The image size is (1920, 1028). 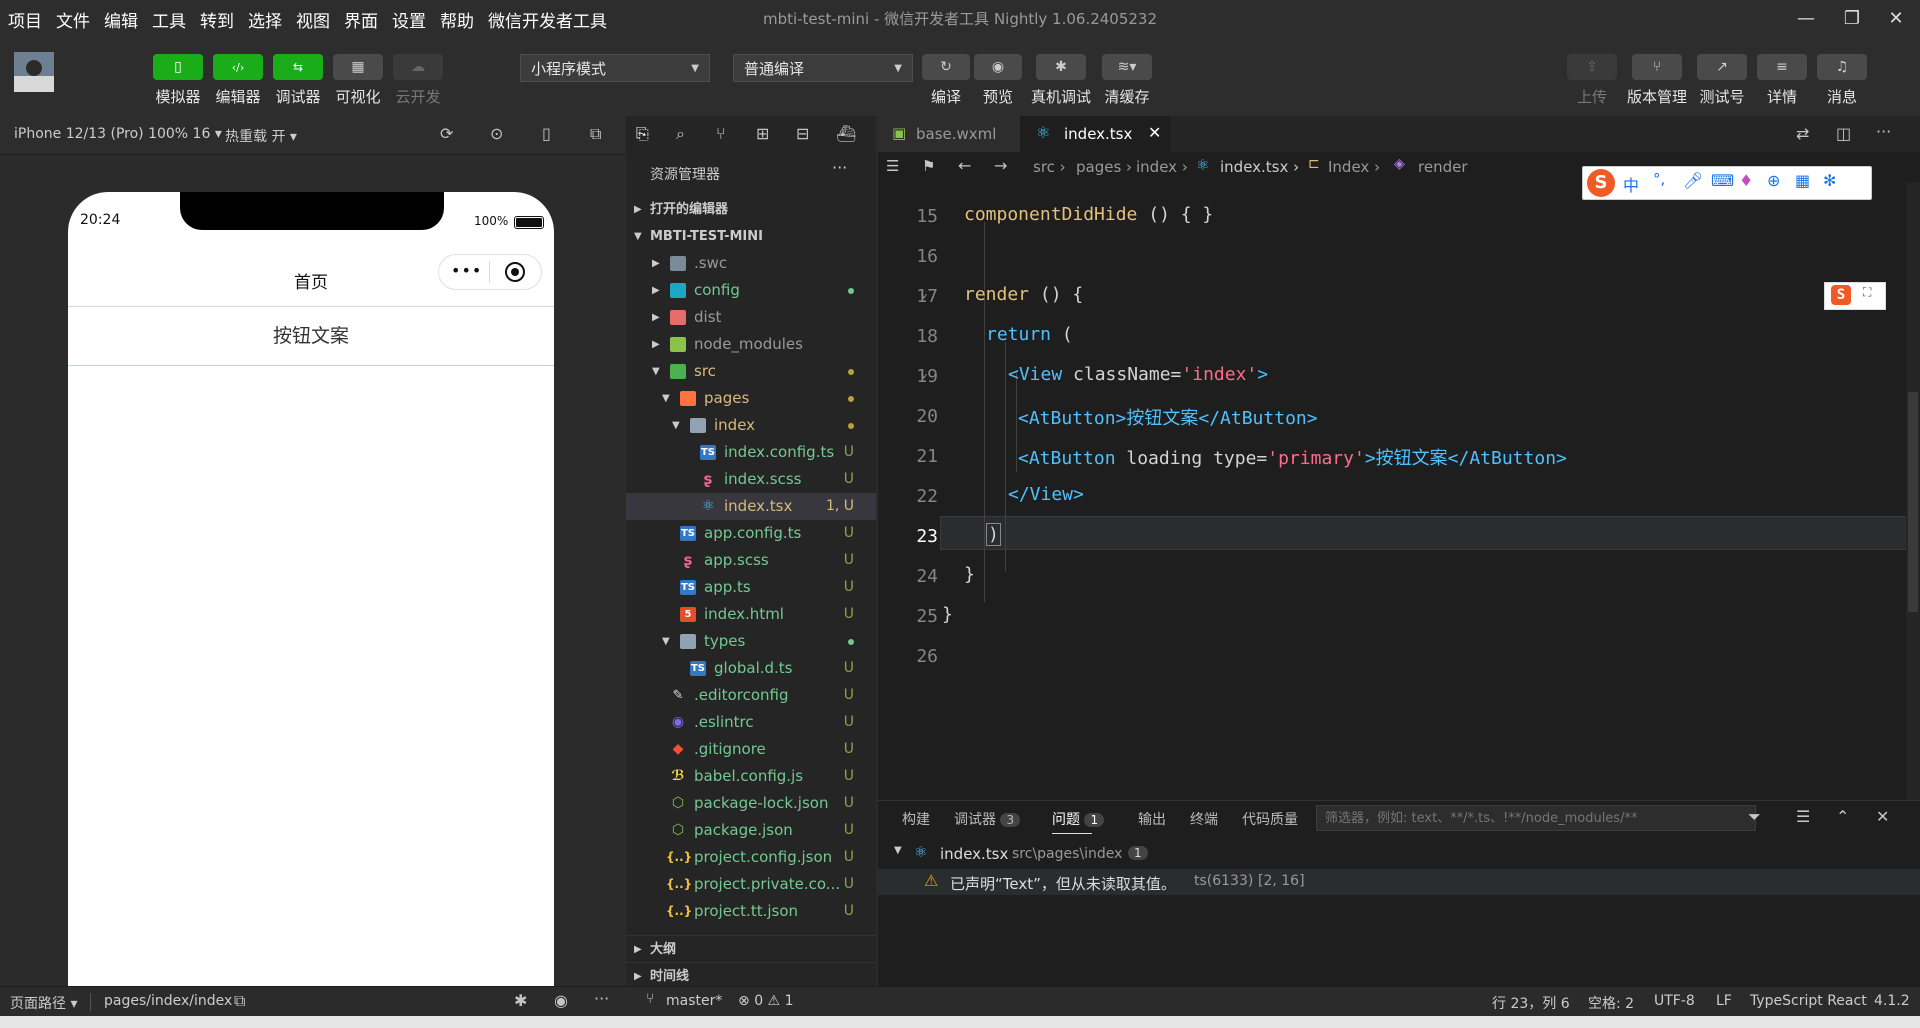 What do you see at coordinates (1843, 133) in the screenshot?
I see `split-editor-icon: ◫` at bounding box center [1843, 133].